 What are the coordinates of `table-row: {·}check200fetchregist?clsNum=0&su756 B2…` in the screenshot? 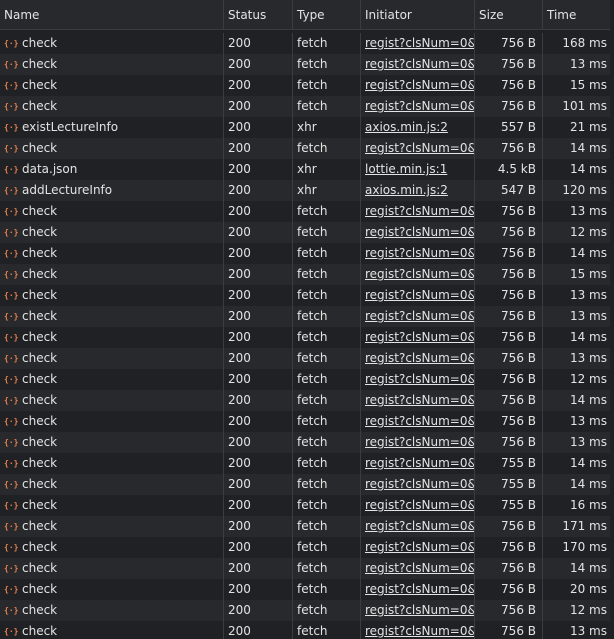 It's located at (307, 589).